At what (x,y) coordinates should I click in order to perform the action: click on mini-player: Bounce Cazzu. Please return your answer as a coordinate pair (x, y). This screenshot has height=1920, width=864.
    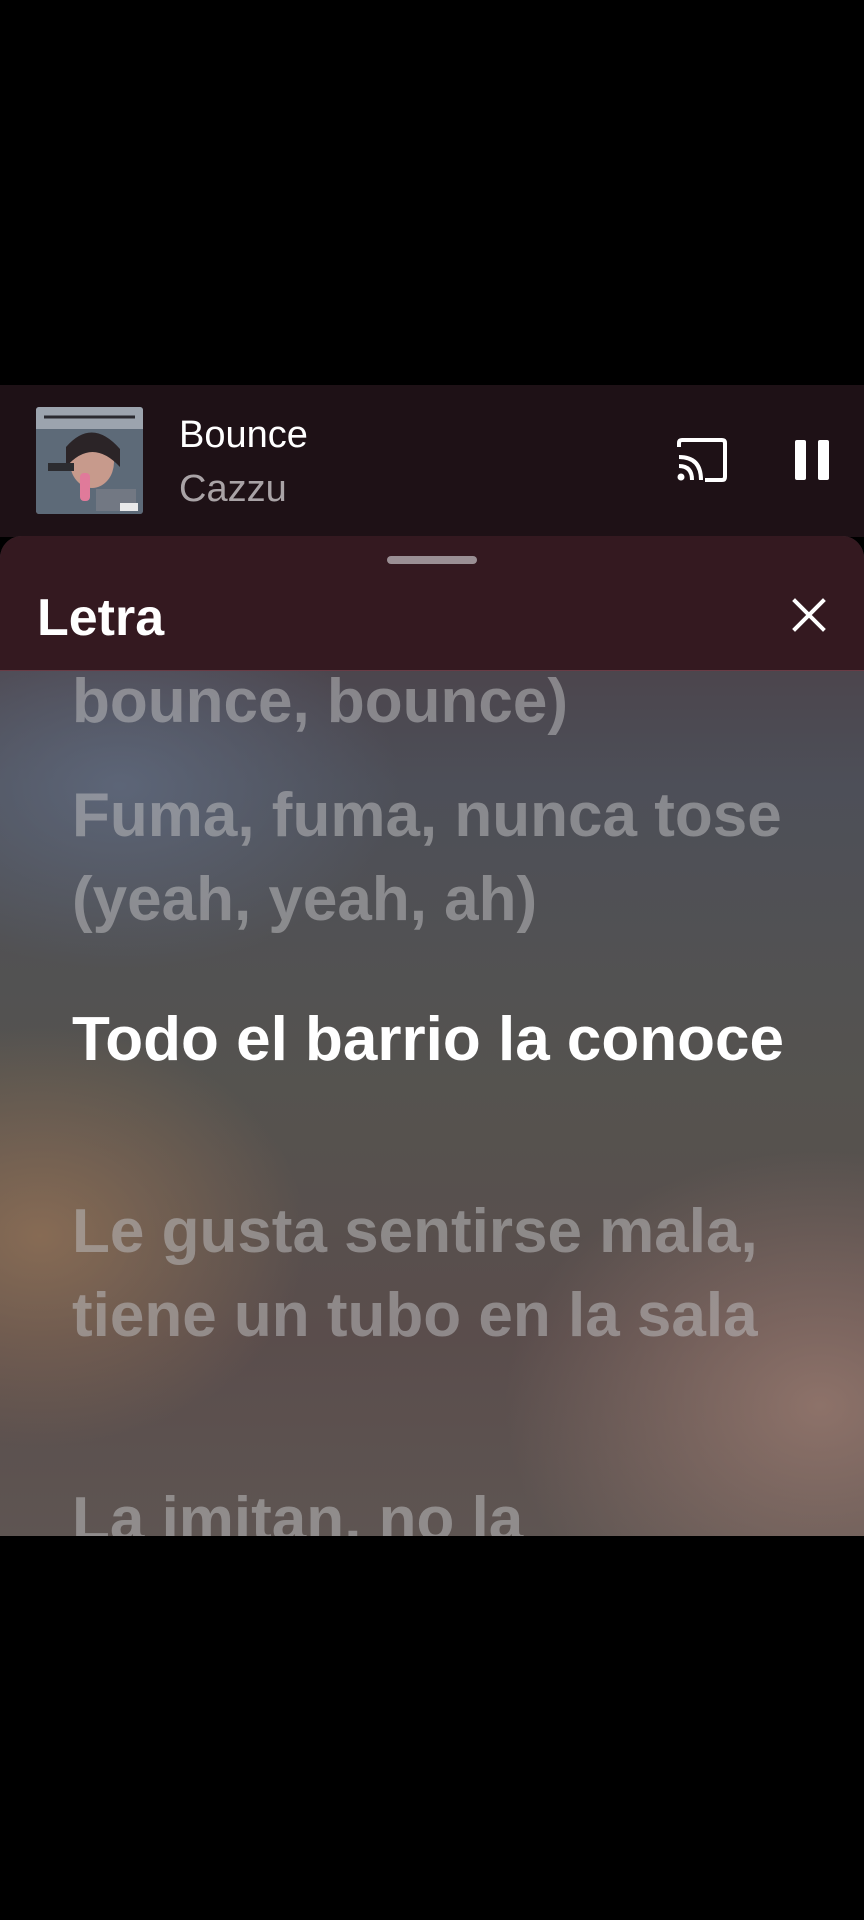
    Looking at the image, I should click on (432, 461).